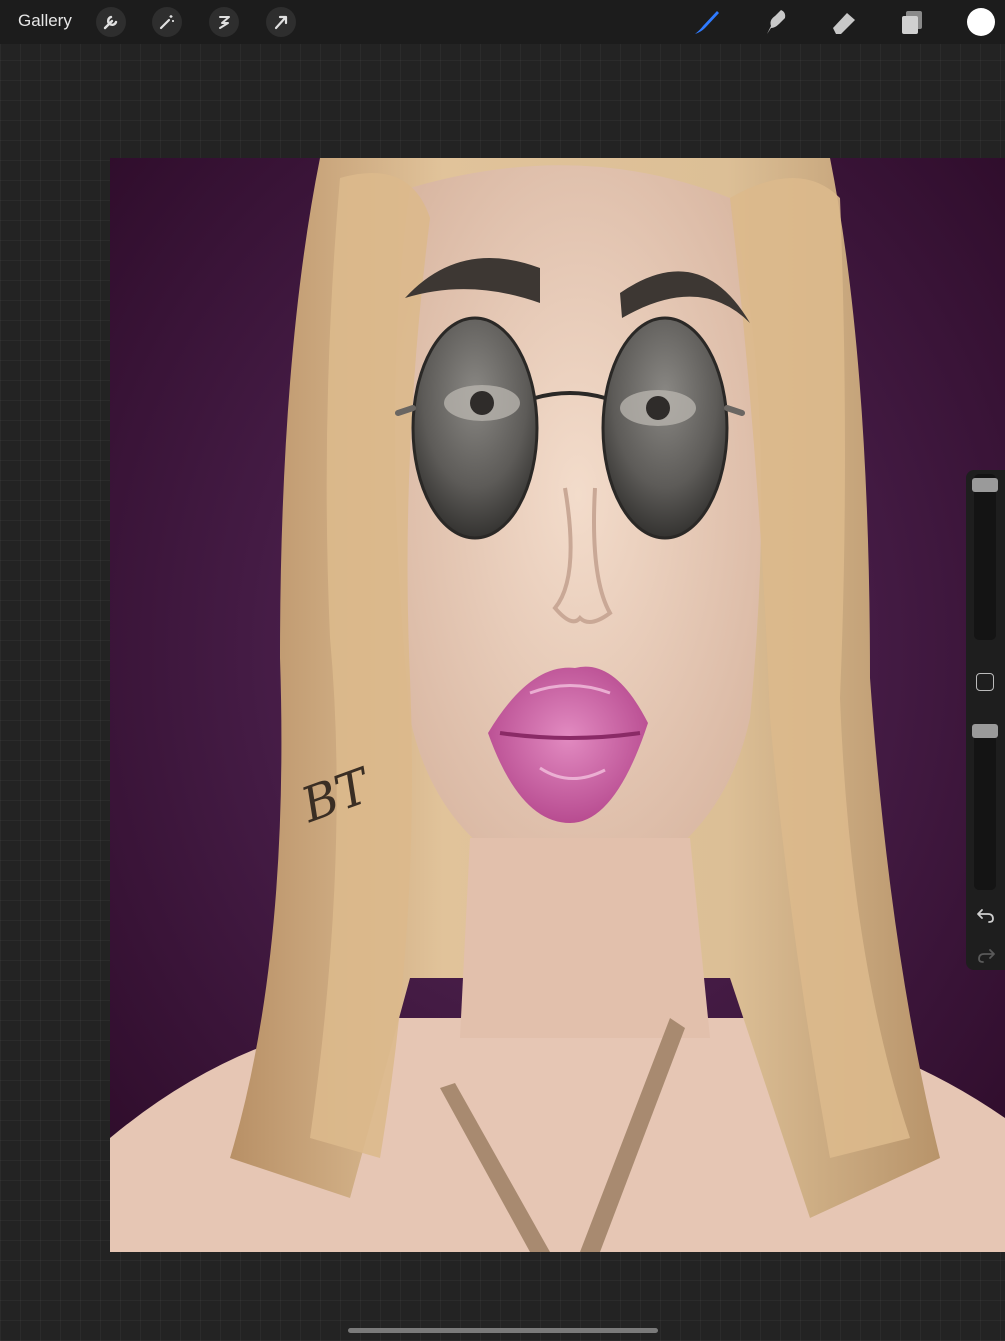 This screenshot has height=1341, width=1005. Describe the element at coordinates (986, 955) in the screenshot. I see `redo-icon` at that location.